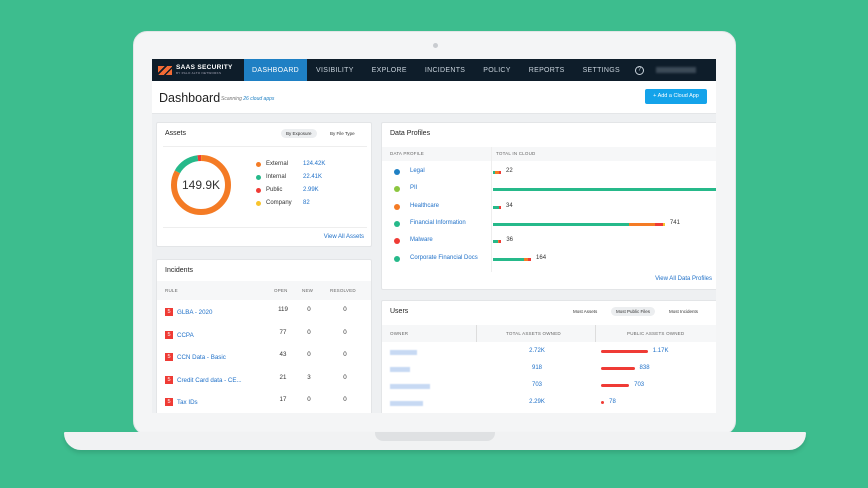 The width and height of the screenshot is (868, 488). Describe the element at coordinates (281, 290) in the screenshot. I see `col-open: OPEN` at that location.